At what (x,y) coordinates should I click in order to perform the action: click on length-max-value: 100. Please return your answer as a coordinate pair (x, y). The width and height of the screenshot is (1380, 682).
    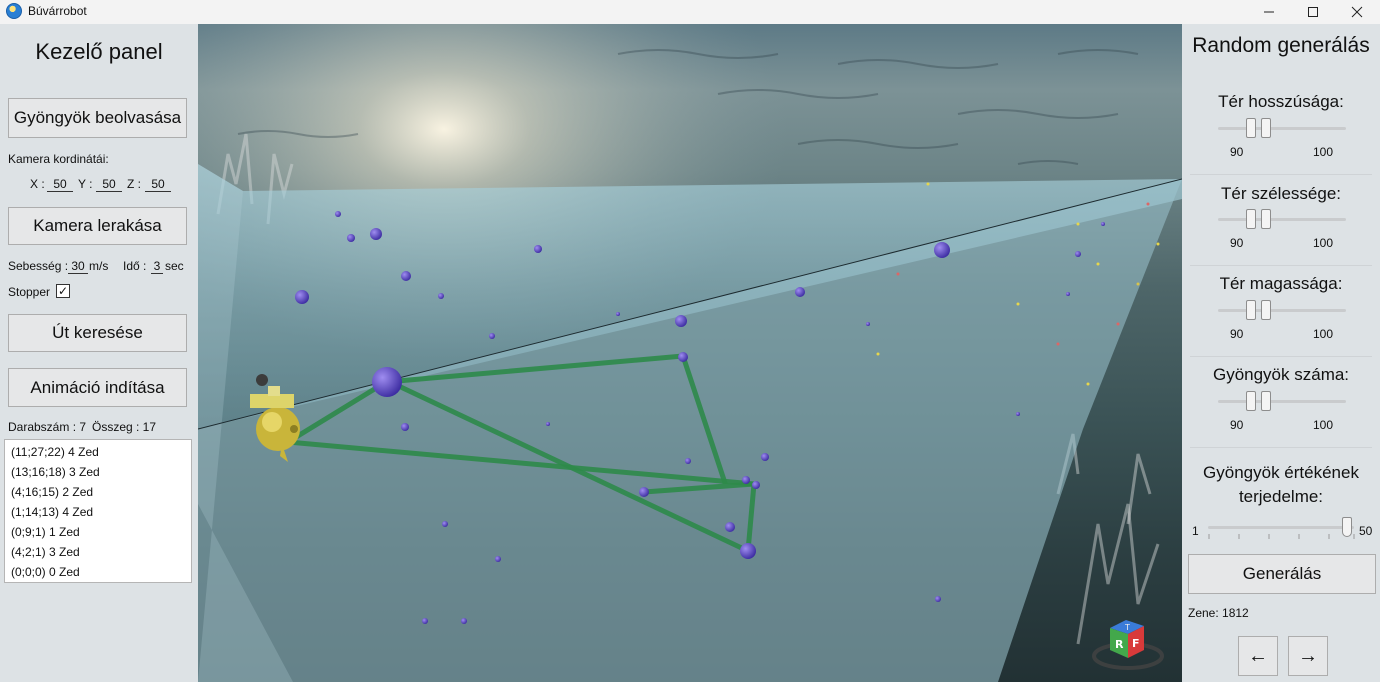
    Looking at the image, I should click on (1323, 152).